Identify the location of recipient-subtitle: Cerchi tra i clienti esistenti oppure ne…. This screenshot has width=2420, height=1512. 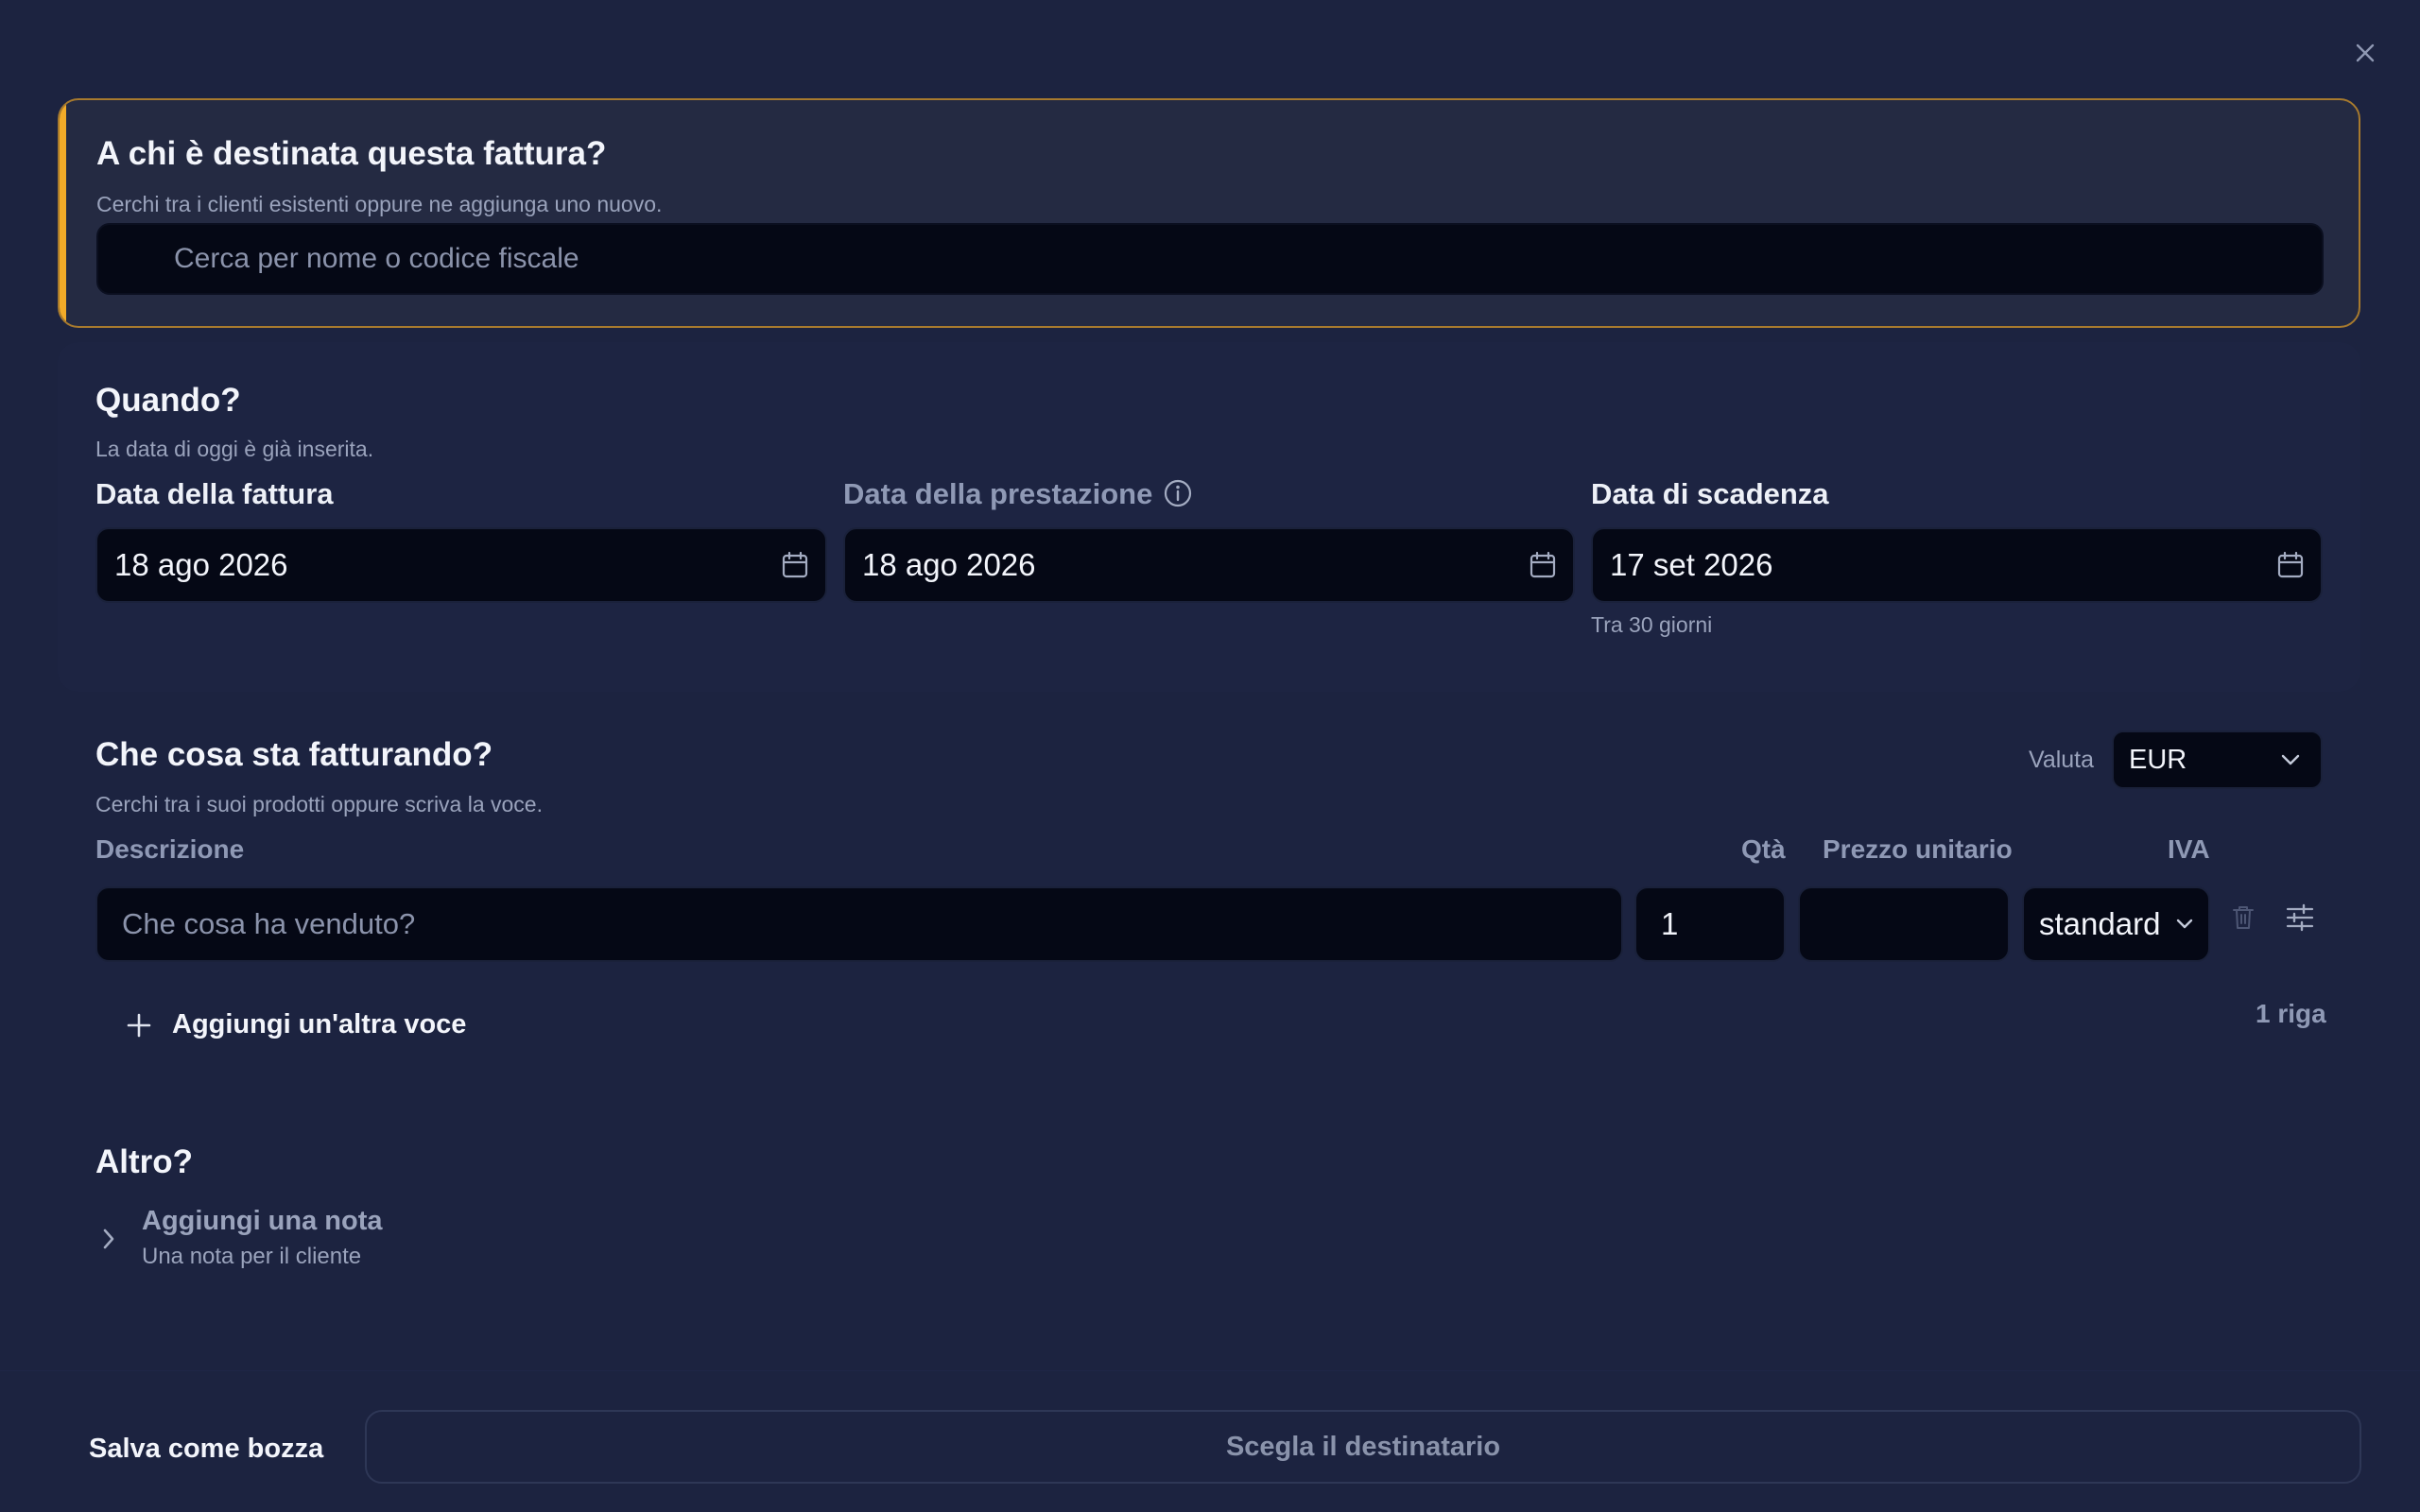
(379, 204).